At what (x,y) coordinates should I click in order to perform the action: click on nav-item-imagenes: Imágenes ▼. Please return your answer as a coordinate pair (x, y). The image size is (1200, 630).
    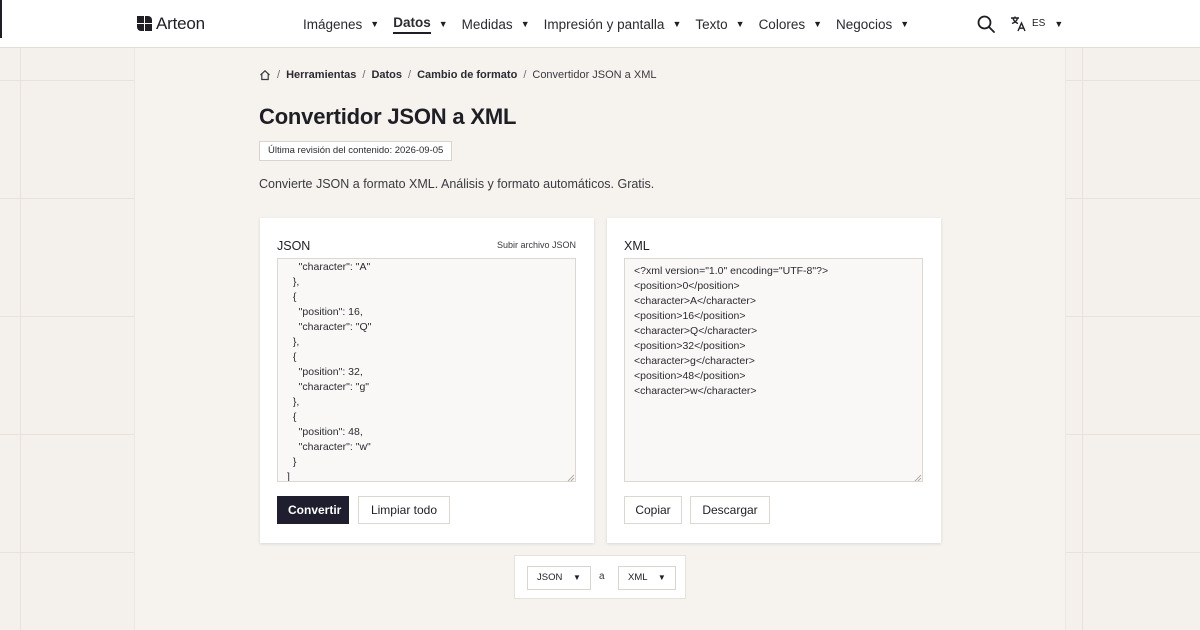
    Looking at the image, I should click on (341, 24).